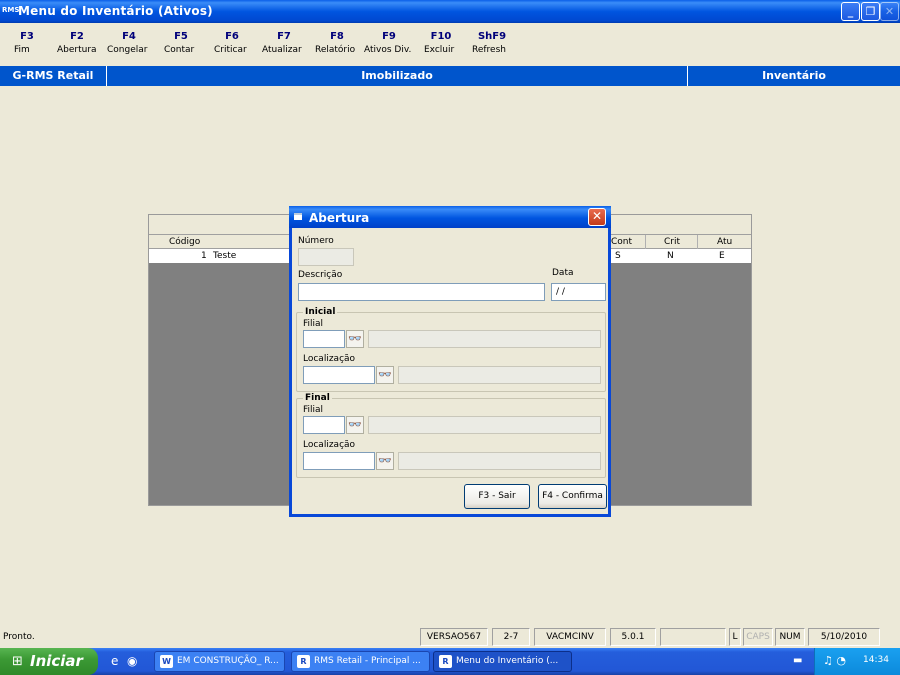  What do you see at coordinates (230, 50) in the screenshot?
I see `tool-label: Criticar` at bounding box center [230, 50].